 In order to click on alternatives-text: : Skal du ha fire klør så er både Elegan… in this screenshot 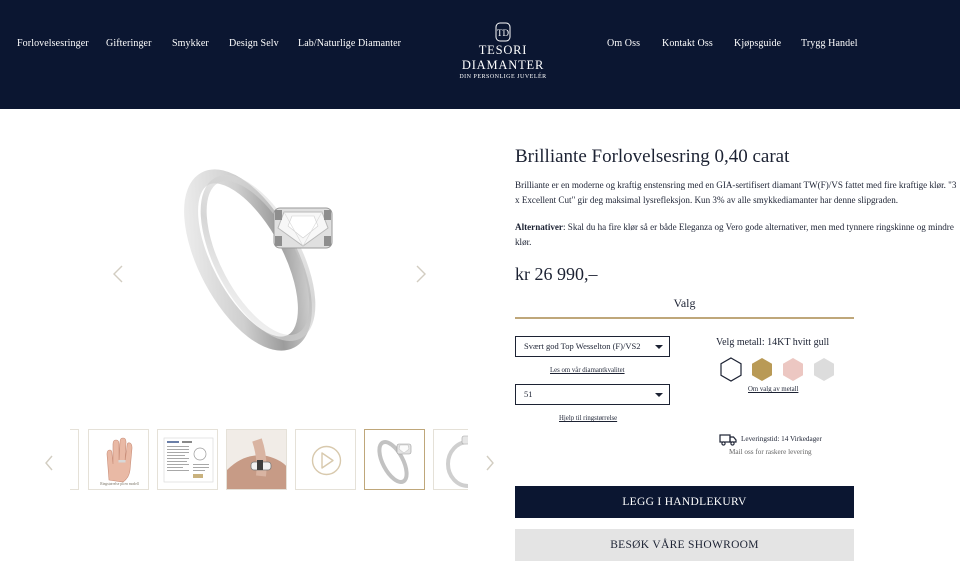, I will do `click(734, 234)`.